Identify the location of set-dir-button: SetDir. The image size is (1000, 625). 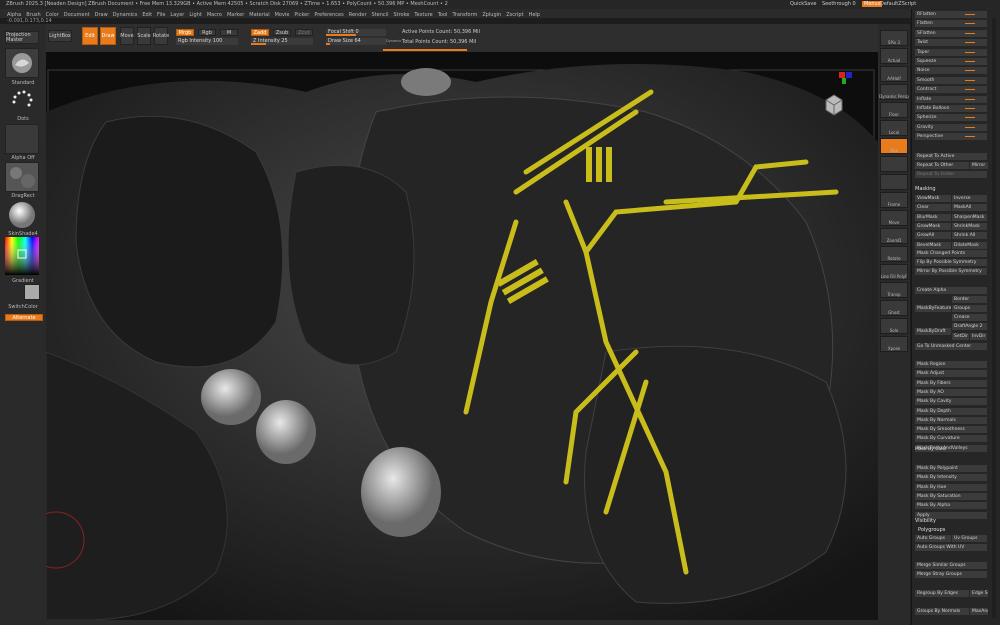
(960, 336).